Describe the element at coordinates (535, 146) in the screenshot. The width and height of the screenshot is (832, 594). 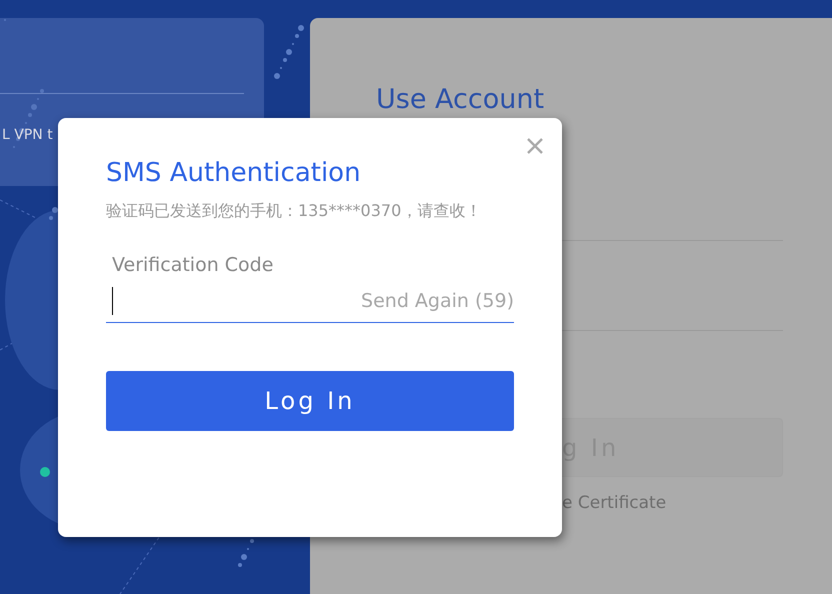
I see `close-icon` at that location.